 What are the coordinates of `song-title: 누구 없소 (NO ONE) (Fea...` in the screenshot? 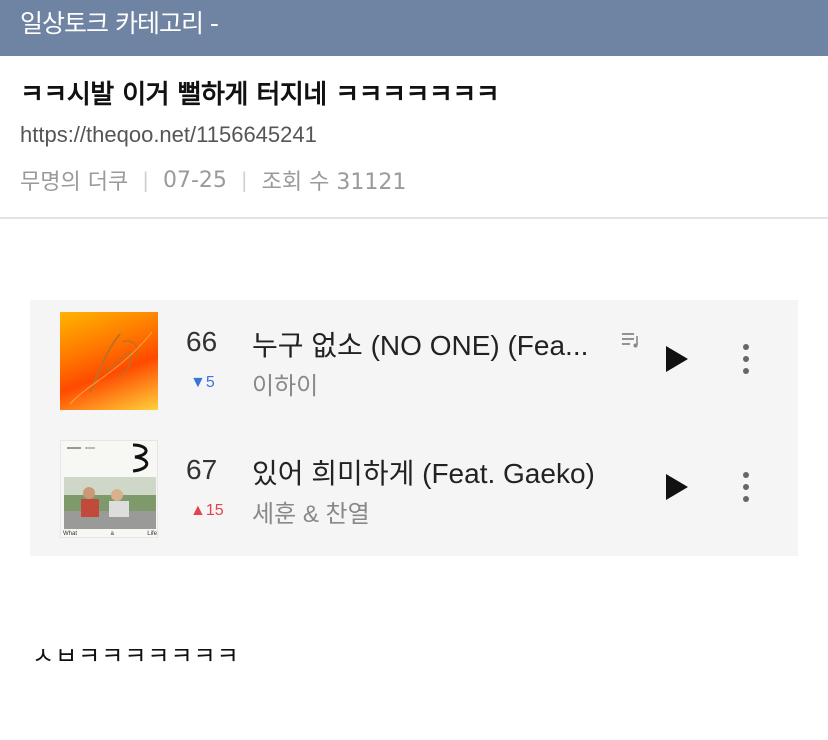 It's located at (420, 344).